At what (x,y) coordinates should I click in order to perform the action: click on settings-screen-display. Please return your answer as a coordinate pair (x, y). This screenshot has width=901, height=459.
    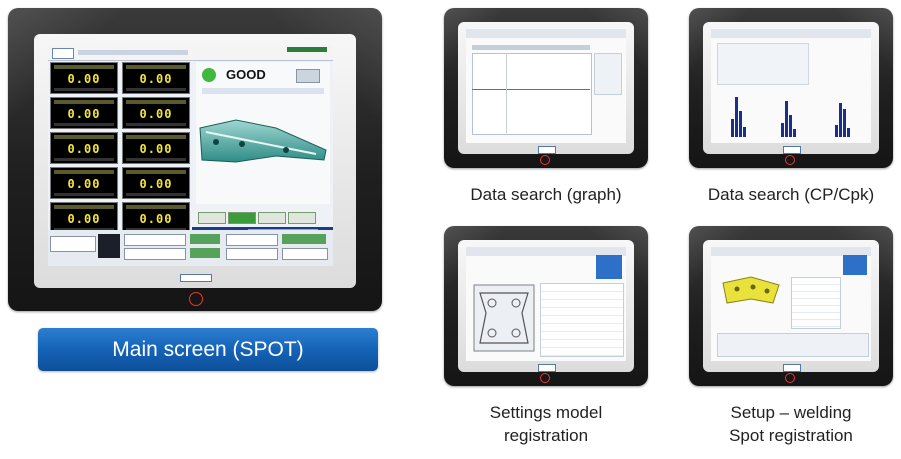
    Looking at the image, I should click on (546, 304).